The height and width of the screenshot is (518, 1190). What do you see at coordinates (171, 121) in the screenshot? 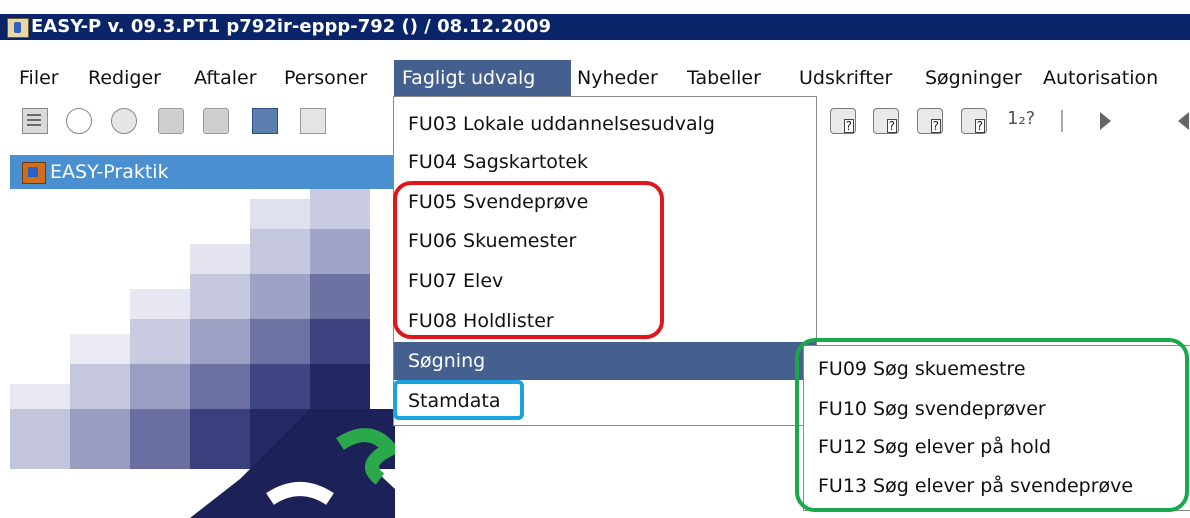
I see `disk-icon` at bounding box center [171, 121].